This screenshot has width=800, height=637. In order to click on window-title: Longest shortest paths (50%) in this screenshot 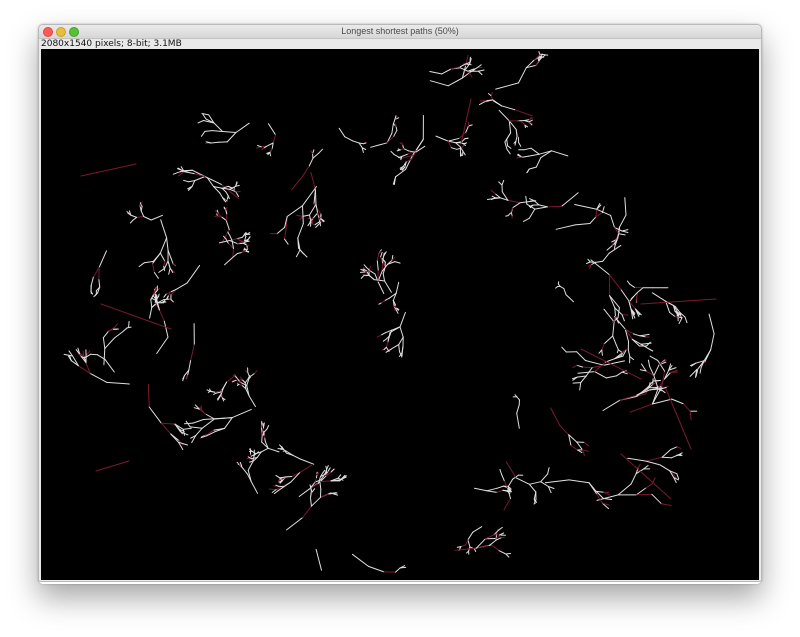, I will do `click(400, 31)`.